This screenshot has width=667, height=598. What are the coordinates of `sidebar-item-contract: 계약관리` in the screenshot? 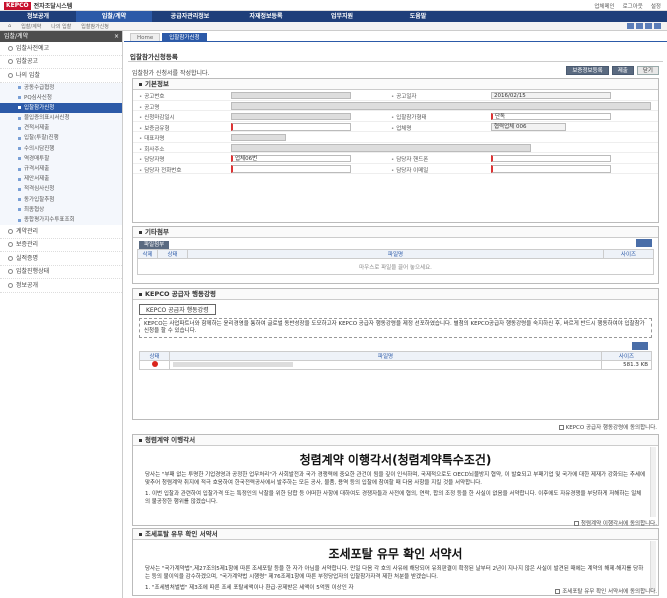 It's located at (61, 232).